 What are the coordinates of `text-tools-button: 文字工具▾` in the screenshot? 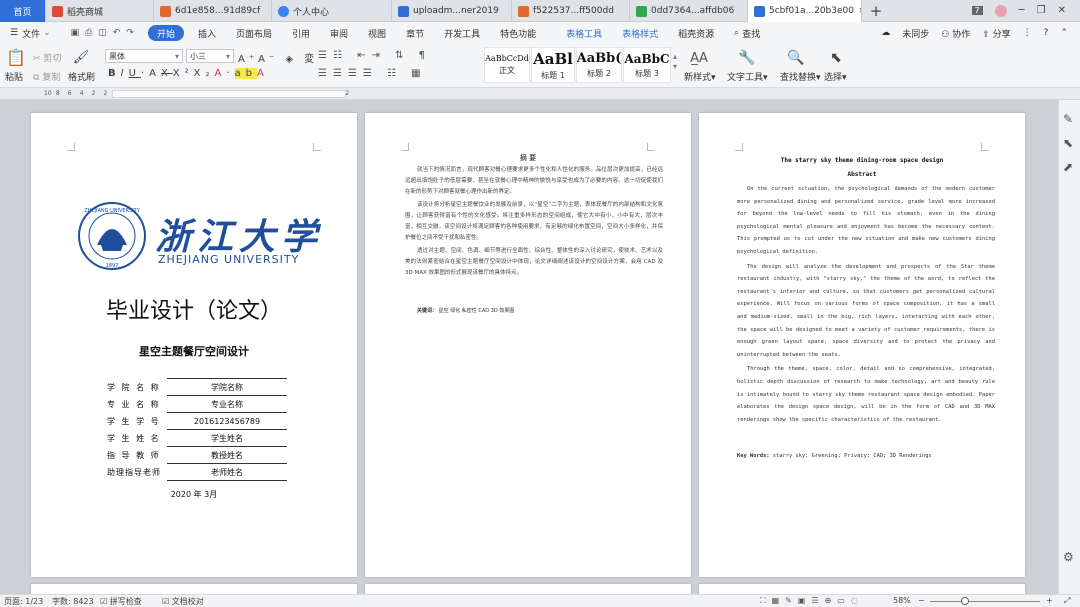 It's located at (747, 76).